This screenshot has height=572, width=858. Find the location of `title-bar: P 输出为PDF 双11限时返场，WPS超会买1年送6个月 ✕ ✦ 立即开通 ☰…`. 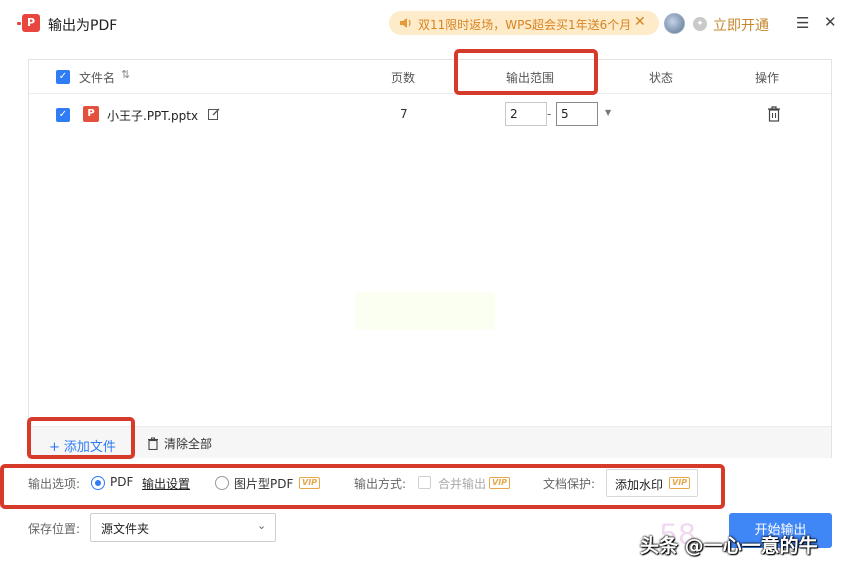

title-bar: P 输出为PDF 双11限时返场，WPS超会买1年送6个月 ✕ ✦ 立即开通 ☰… is located at coordinates (429, 23).